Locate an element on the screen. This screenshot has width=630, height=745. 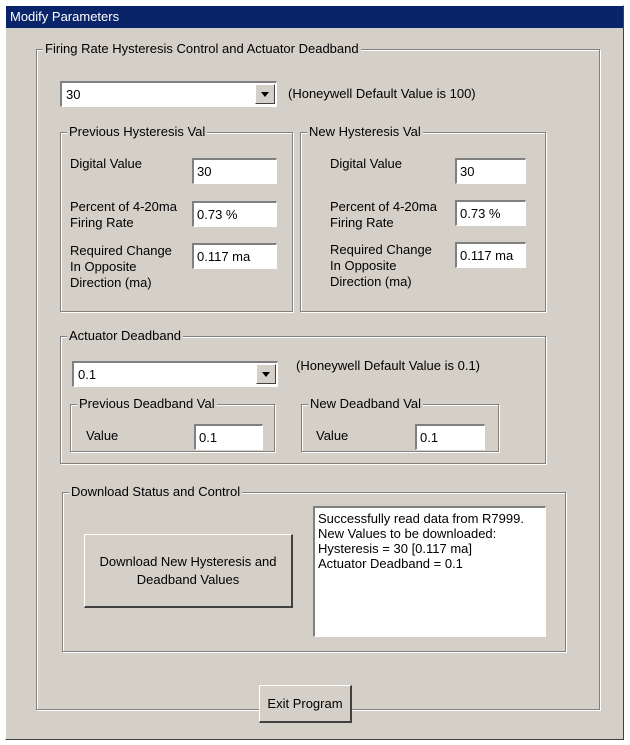
hysteresis-dropdown-button is located at coordinates (265, 94).